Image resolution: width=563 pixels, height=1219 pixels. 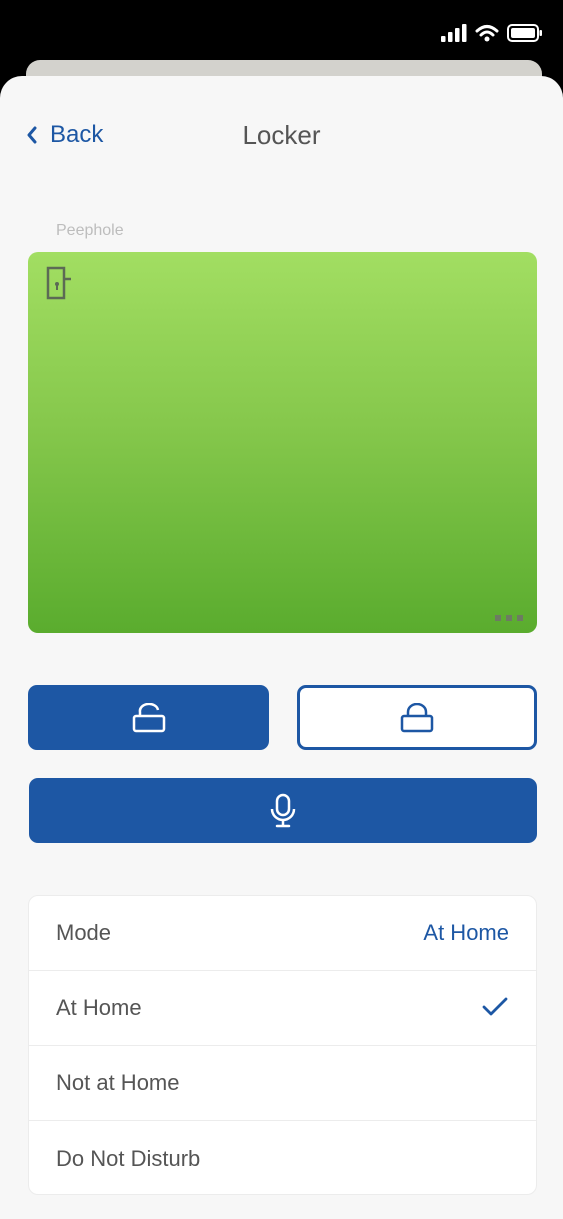 I want to click on more-dots-icon, so click(x=509, y=618).